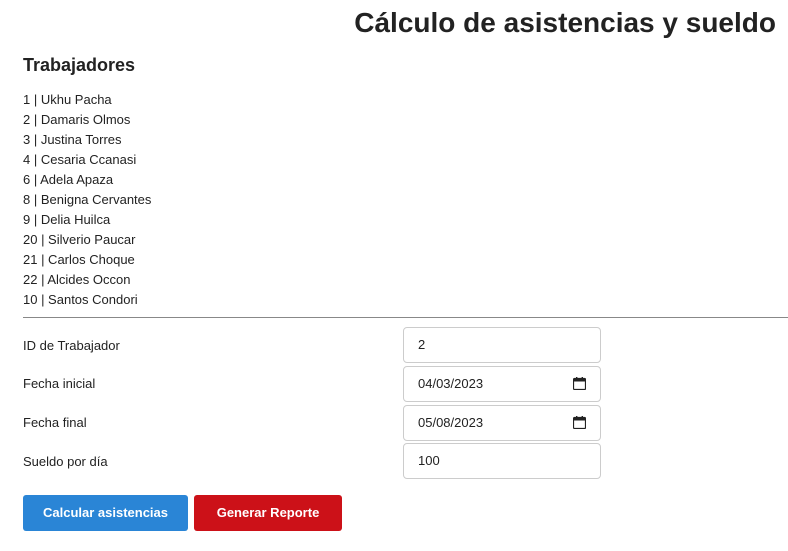 This screenshot has width=788, height=551. Describe the element at coordinates (55, 422) in the screenshot. I see `end-date-label: Fecha final` at that location.